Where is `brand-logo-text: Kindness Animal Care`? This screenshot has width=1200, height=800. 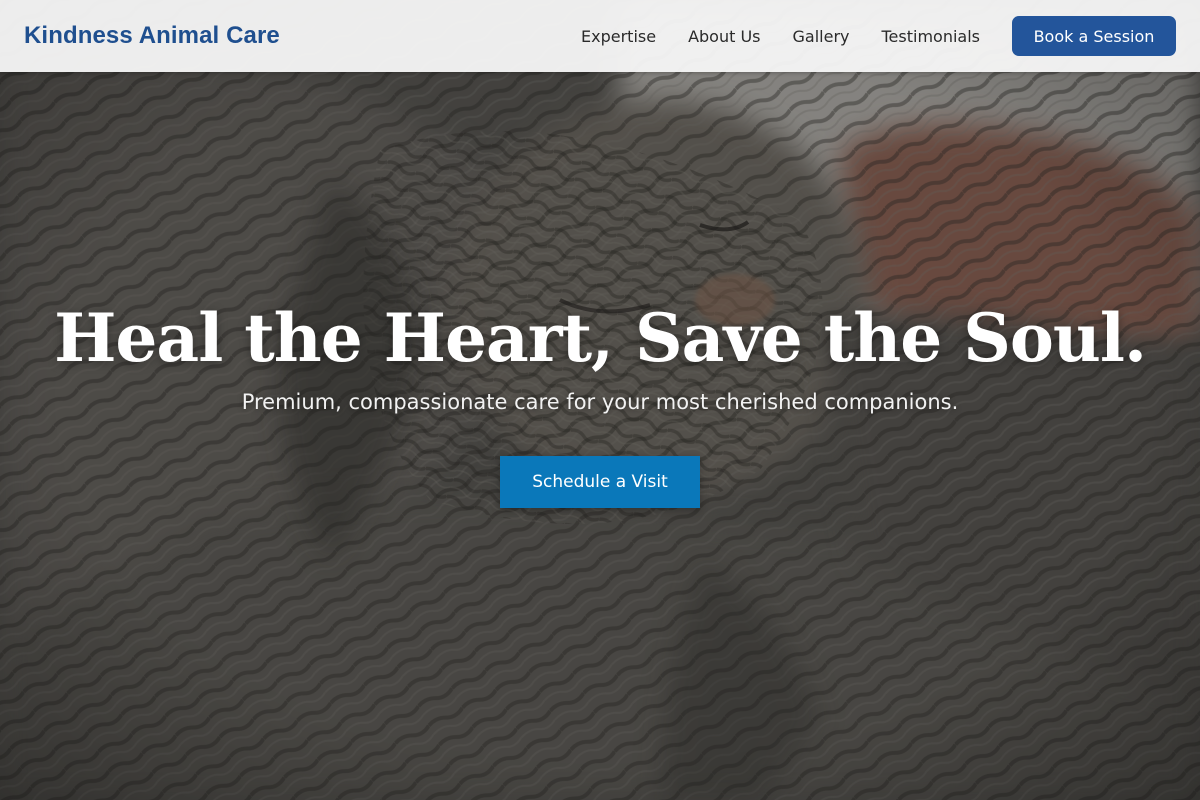 brand-logo-text: Kindness Animal Care is located at coordinates (152, 36).